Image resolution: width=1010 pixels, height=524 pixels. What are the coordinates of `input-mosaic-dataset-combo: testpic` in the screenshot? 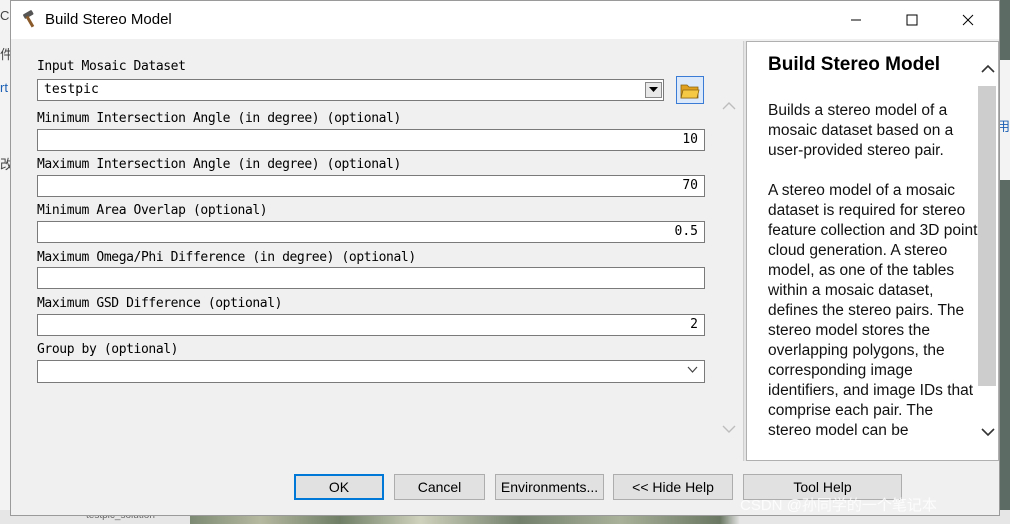 It's located at (350, 90).